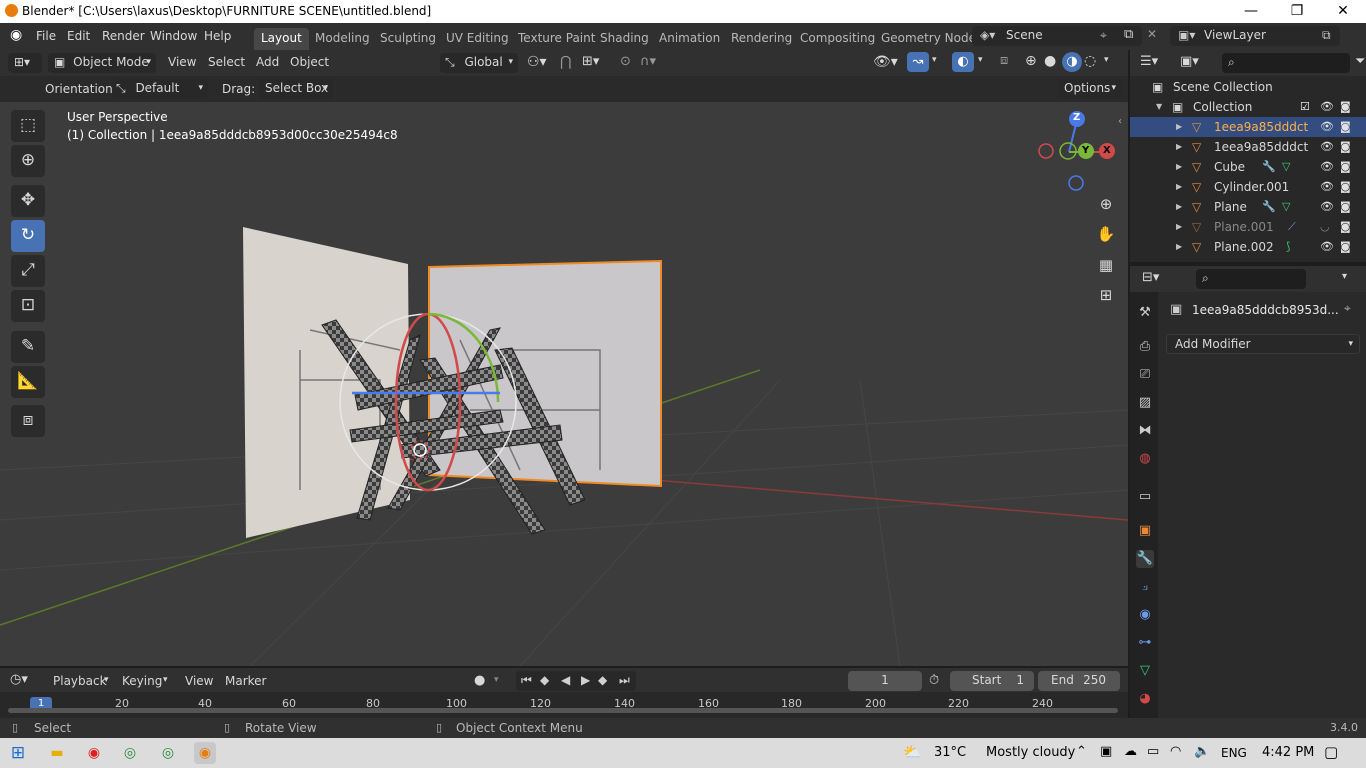 The height and width of the screenshot is (768, 1366). I want to click on cloud-icon: ☁, so click(1130, 751).